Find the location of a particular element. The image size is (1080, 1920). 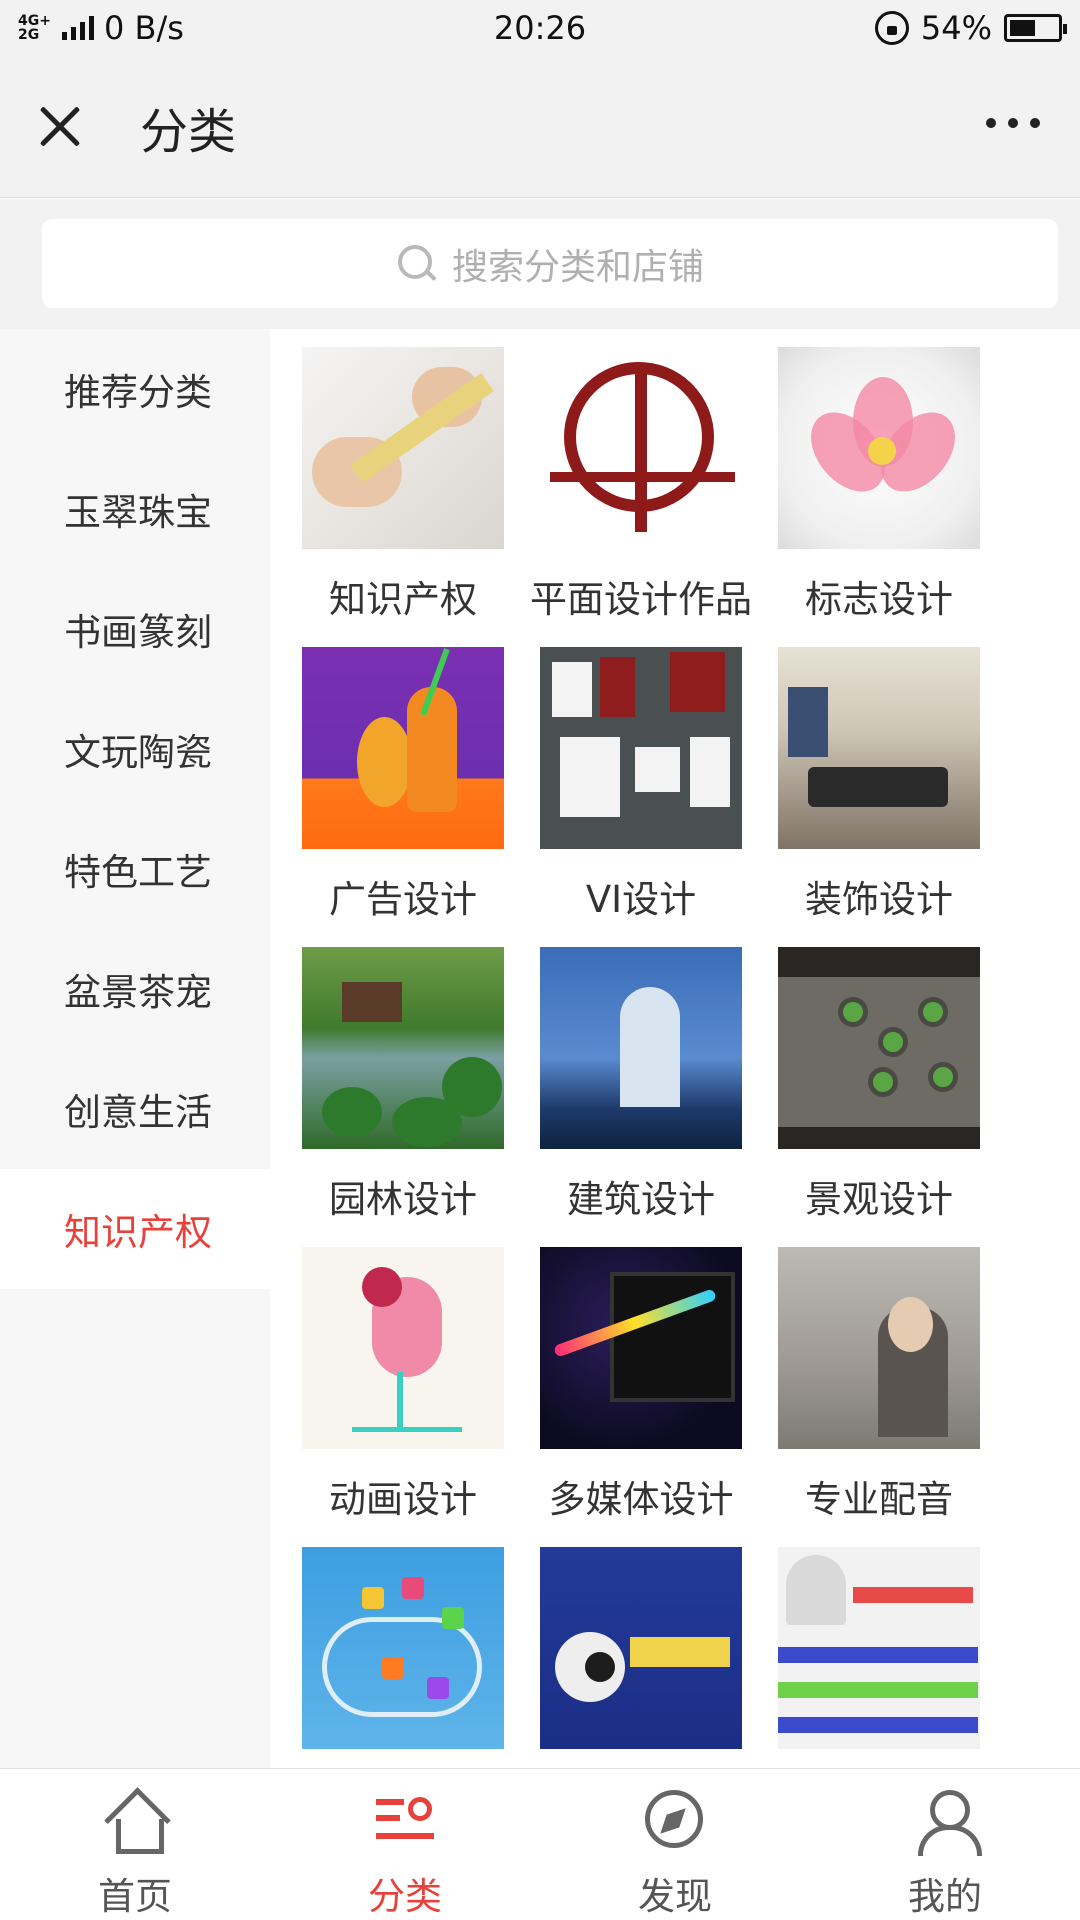

grid-item: 专业配音 is located at coordinates (865, 1379).